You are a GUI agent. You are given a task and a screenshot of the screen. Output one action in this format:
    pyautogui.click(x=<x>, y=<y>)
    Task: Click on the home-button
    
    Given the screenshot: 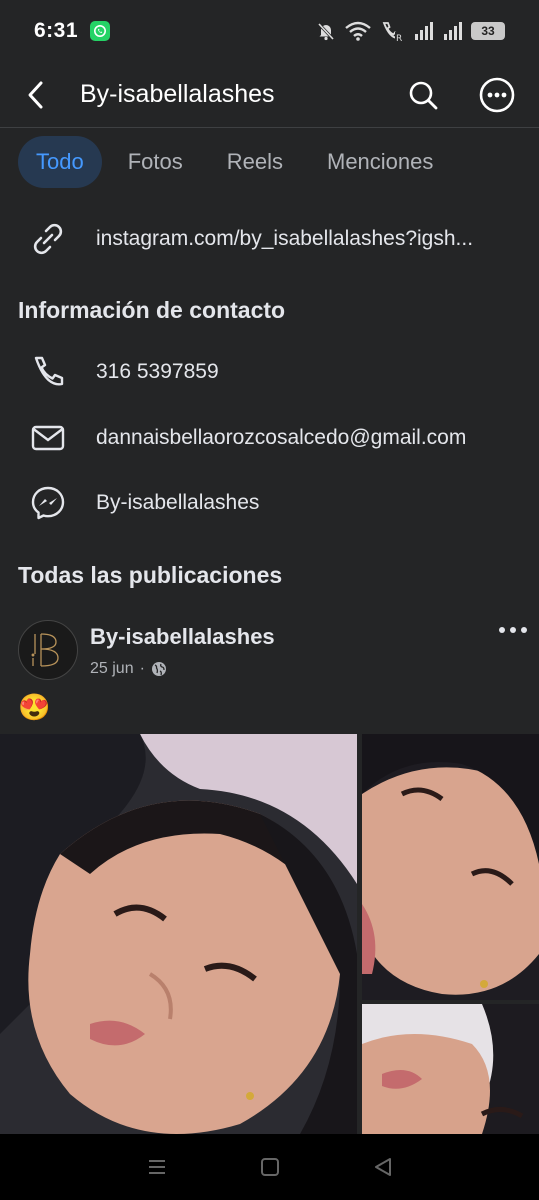 What is the action you would take?
    pyautogui.click(x=270, y=1167)
    